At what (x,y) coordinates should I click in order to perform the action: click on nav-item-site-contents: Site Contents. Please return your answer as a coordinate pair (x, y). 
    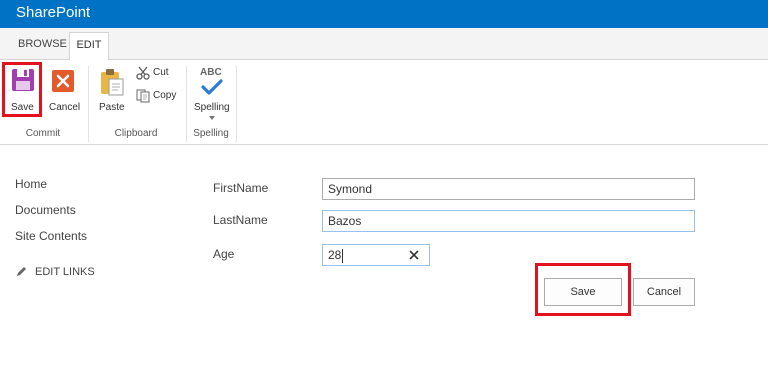
    Looking at the image, I should click on (51, 236).